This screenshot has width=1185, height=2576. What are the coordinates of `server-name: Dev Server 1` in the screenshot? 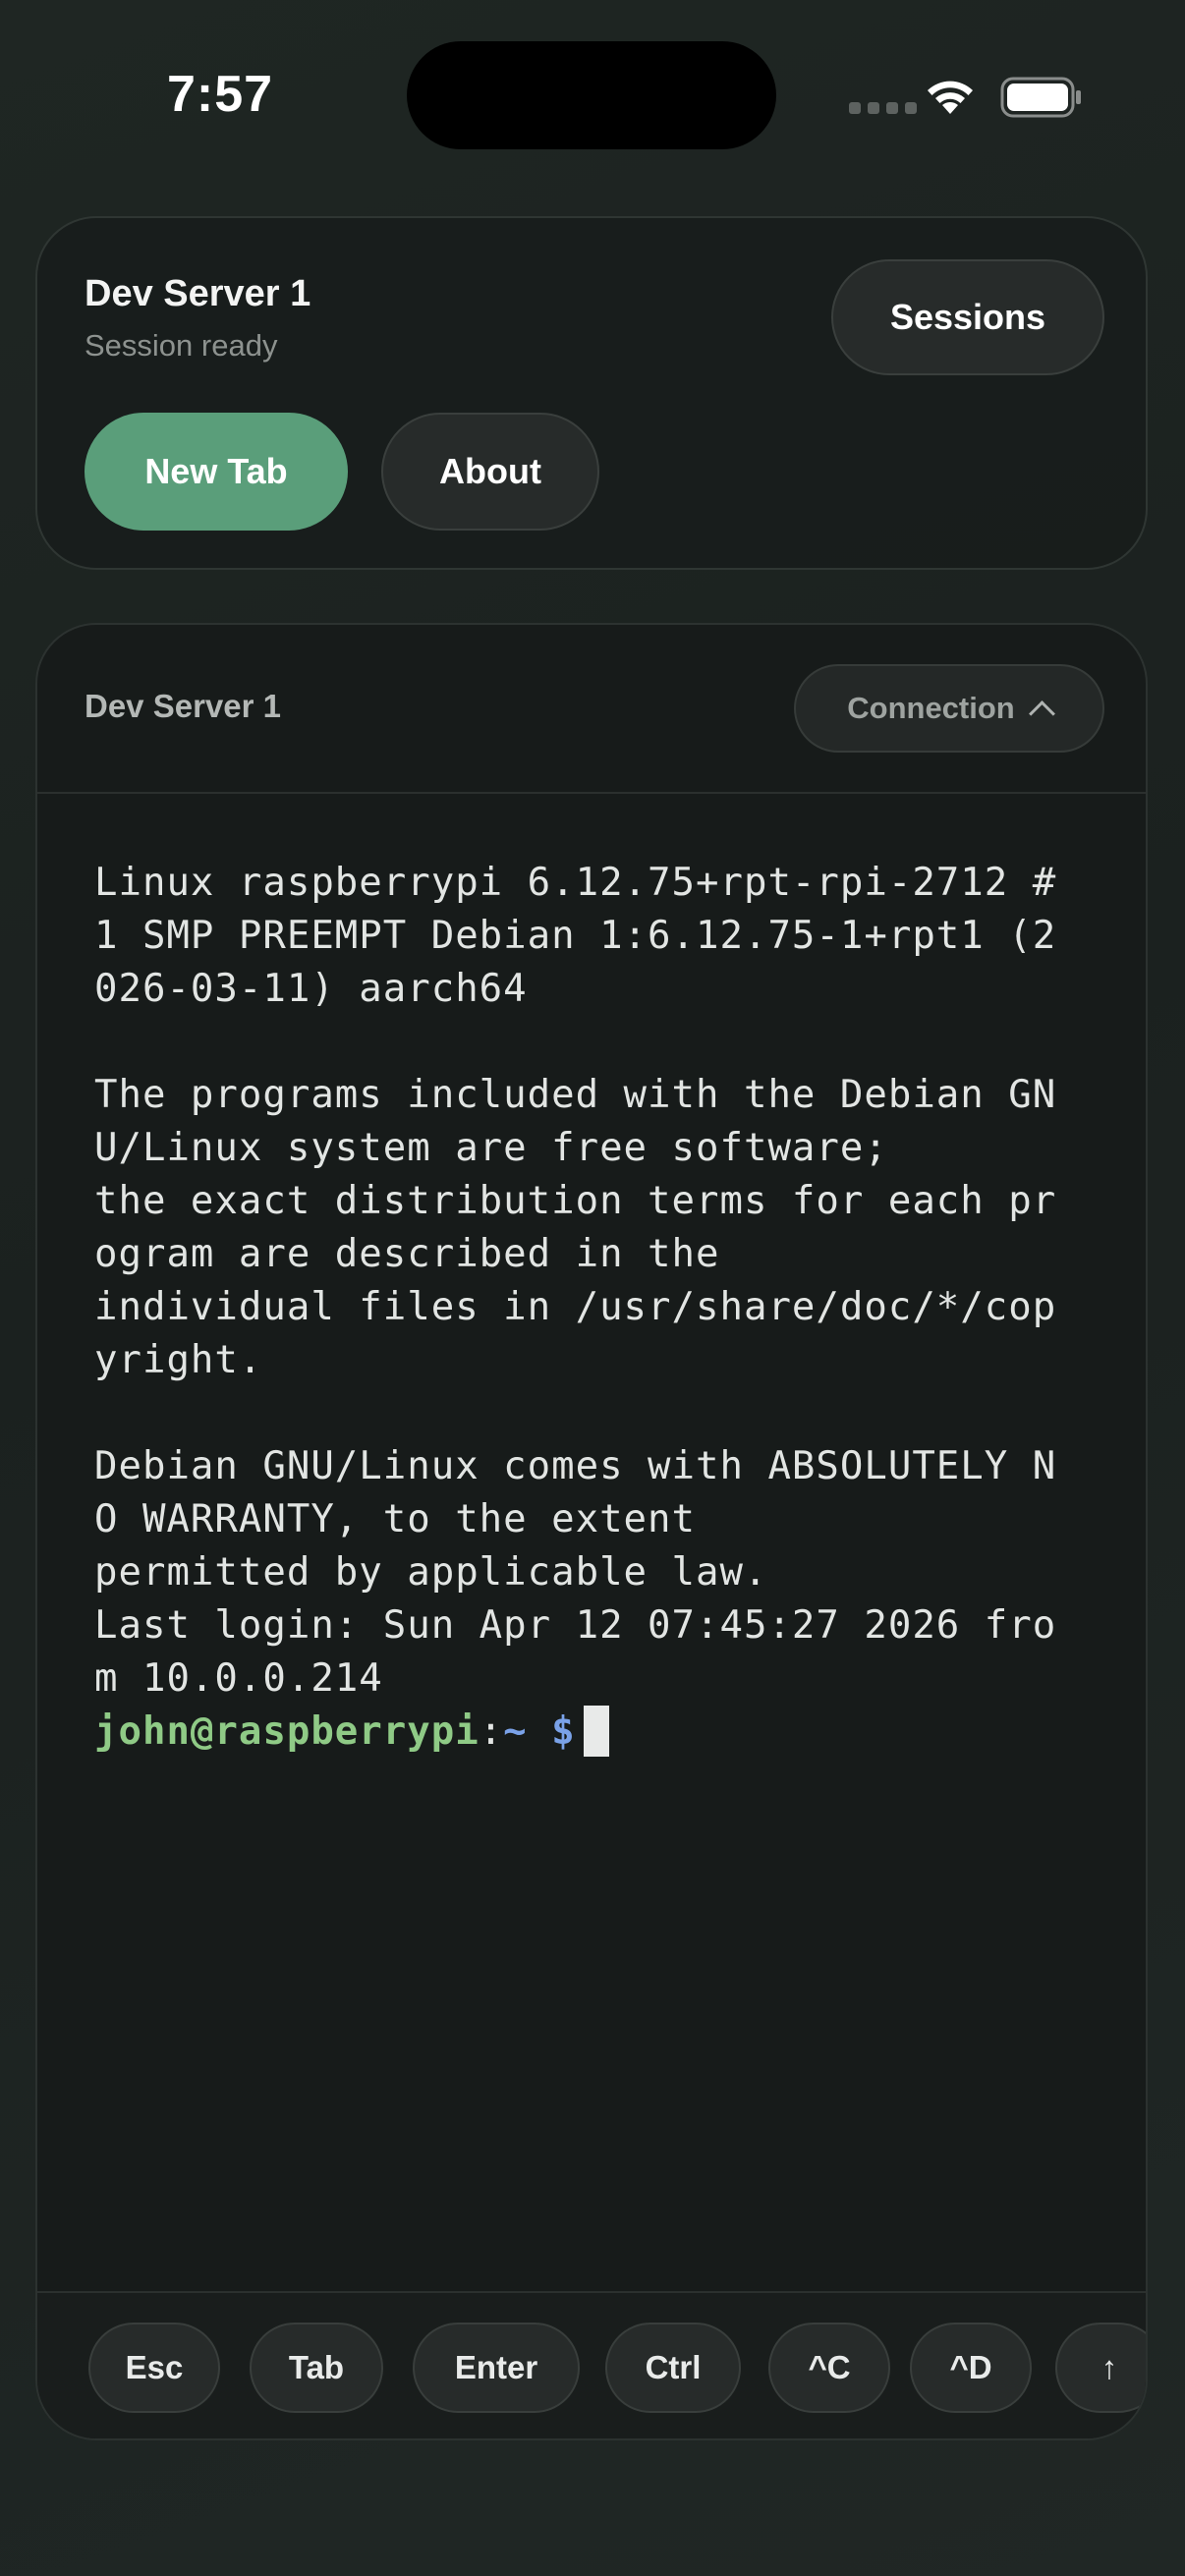 It's located at (198, 293).